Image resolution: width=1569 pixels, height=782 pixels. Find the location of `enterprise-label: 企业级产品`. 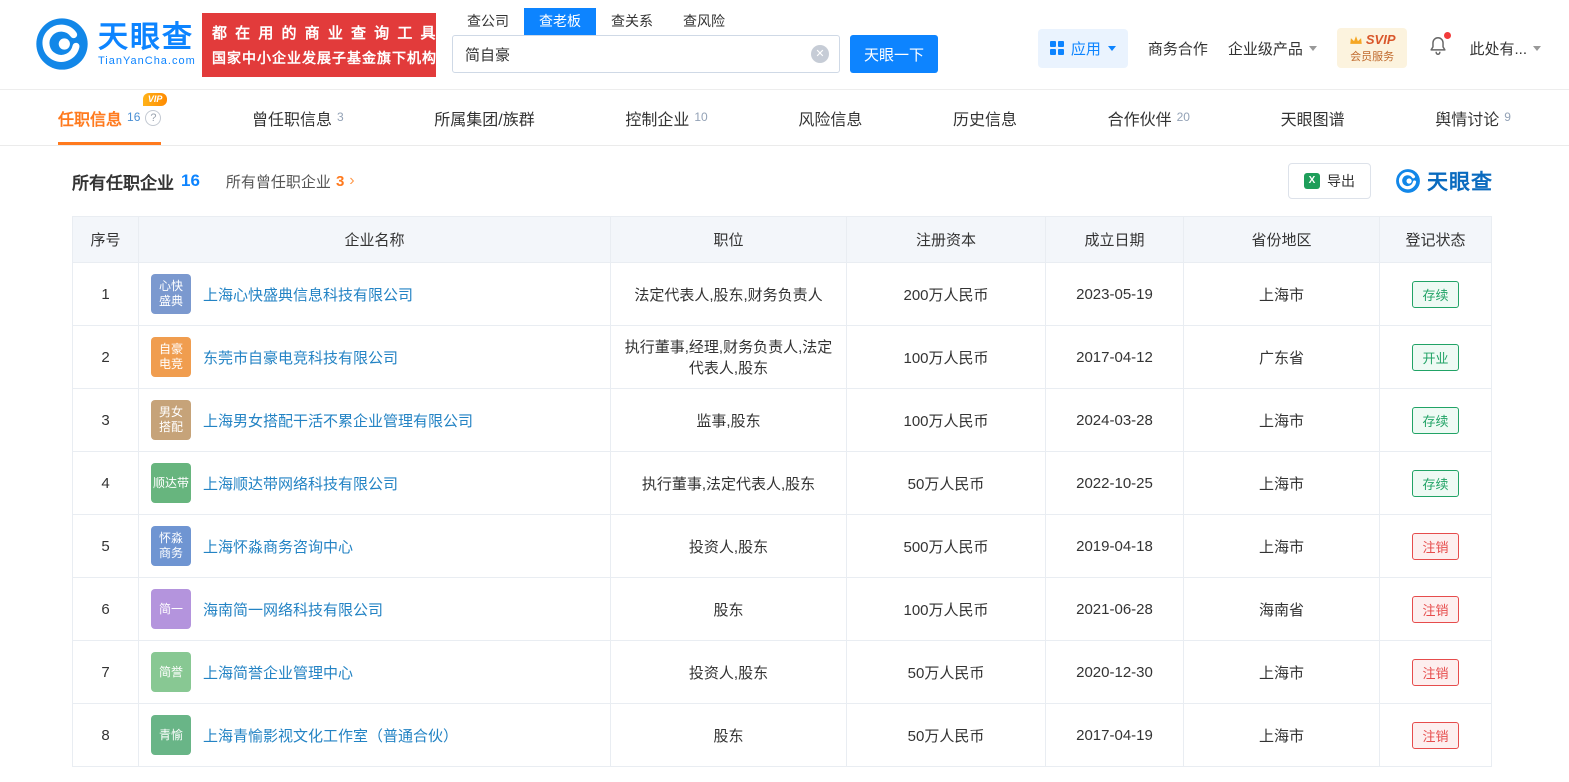

enterprise-label: 企业级产品 is located at coordinates (1265, 49).